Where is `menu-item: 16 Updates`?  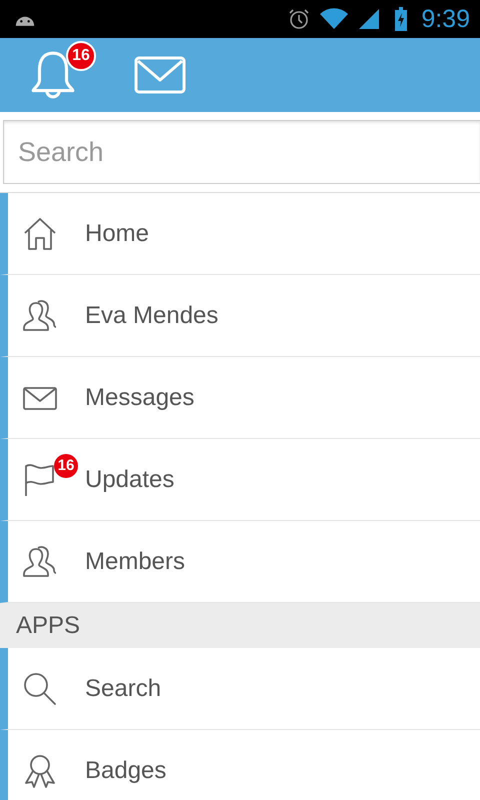 menu-item: 16 Updates is located at coordinates (240, 480).